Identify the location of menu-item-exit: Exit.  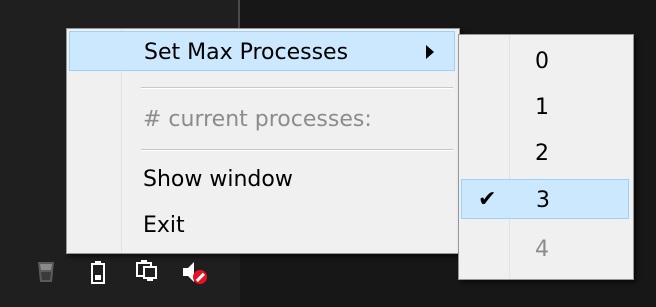
(262, 225).